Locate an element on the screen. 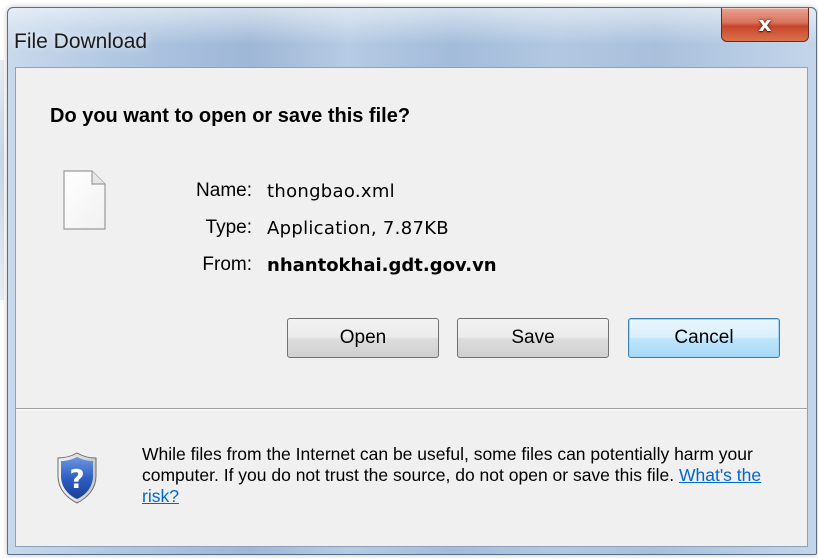  file-name-label: Name: is located at coordinates (224, 190).